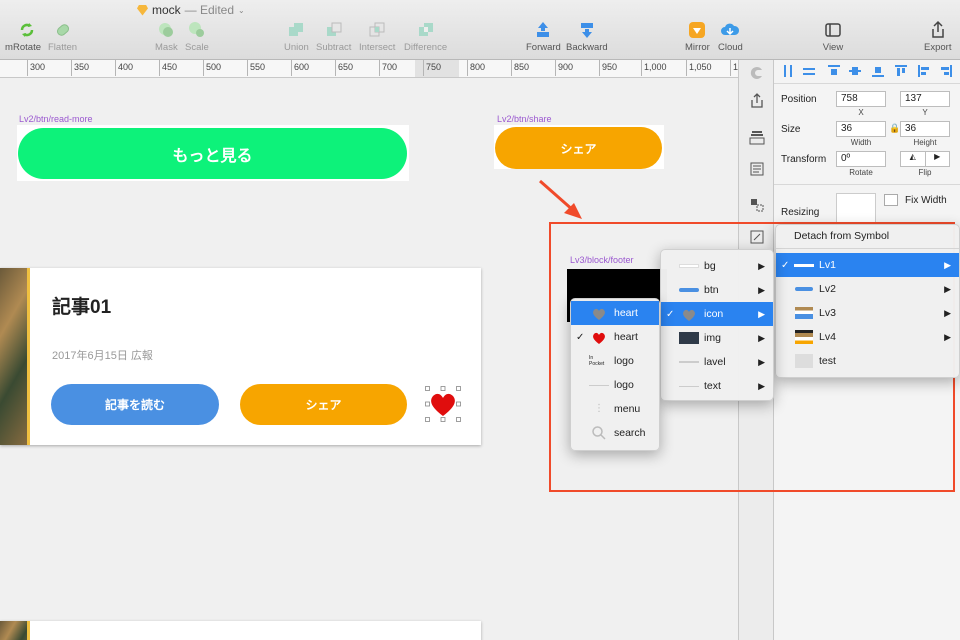 The width and height of the screenshot is (960, 640). Describe the element at coordinates (425, 36) in the screenshot. I see `toolbar-difference-button: Difference` at that location.